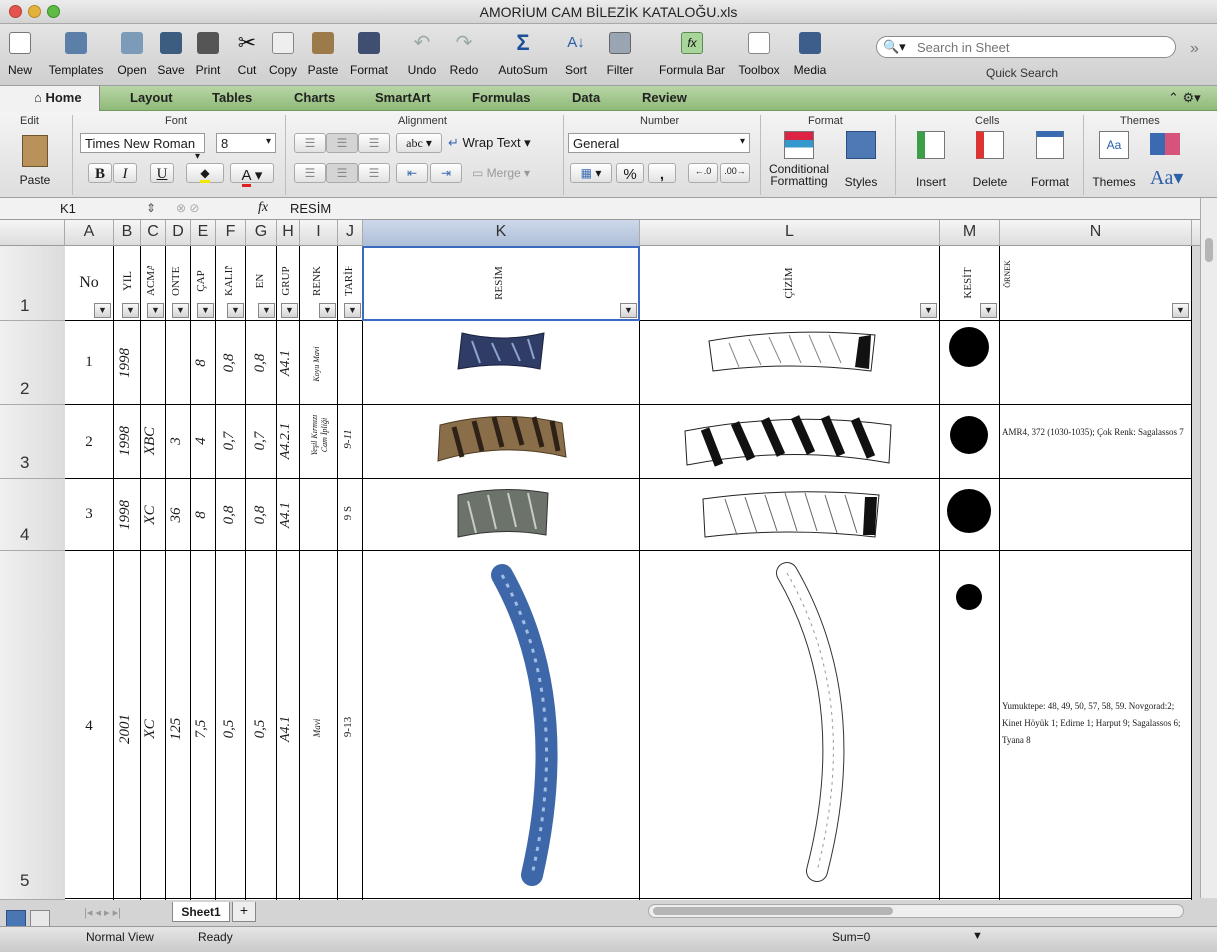  I want to click on cell-e3: 4, so click(202, 441).